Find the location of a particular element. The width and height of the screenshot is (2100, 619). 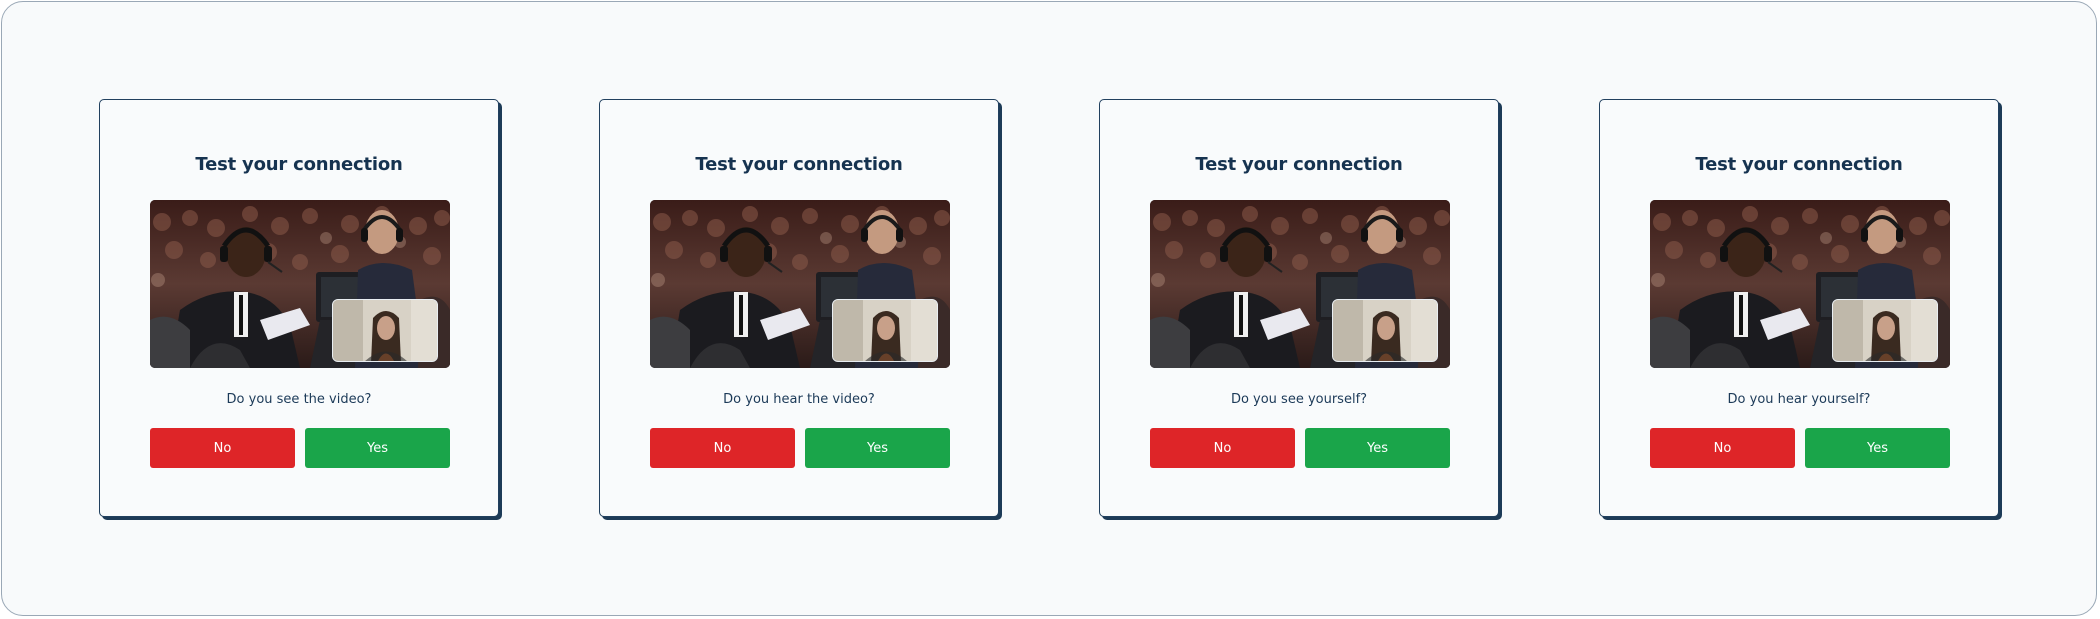

test-question: Do you see the video? is located at coordinates (299, 399).